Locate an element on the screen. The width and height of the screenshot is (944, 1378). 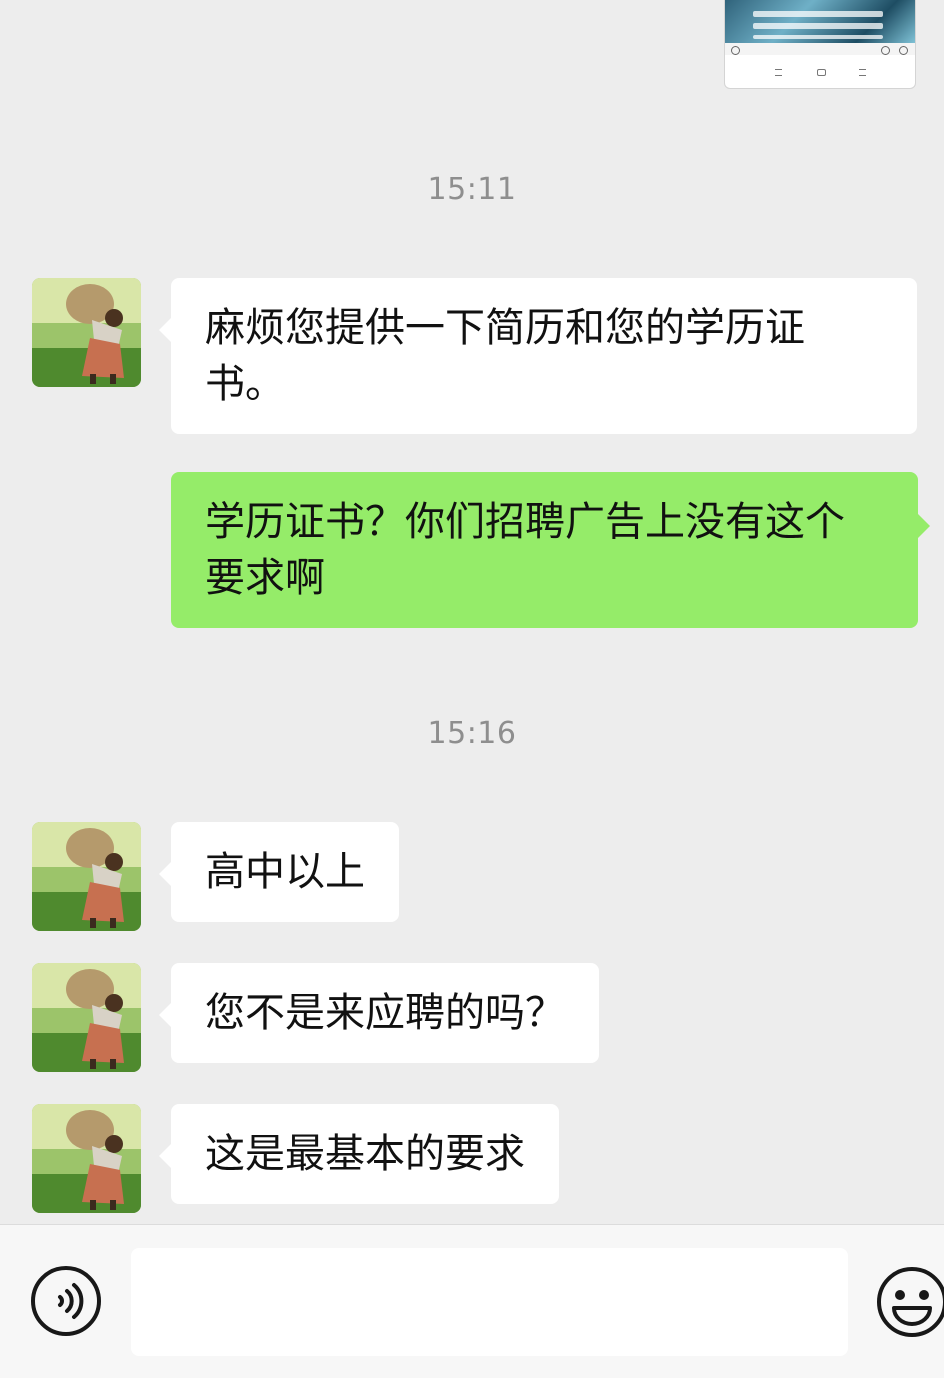
sent-image-thumbnail is located at coordinates (820, 44).